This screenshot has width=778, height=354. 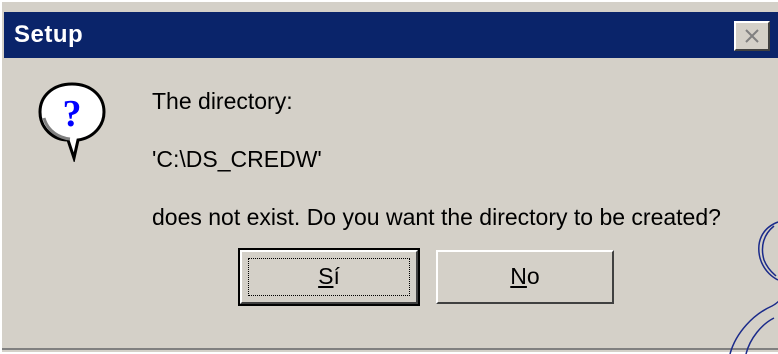 I want to click on close-button, so click(x=752, y=36).